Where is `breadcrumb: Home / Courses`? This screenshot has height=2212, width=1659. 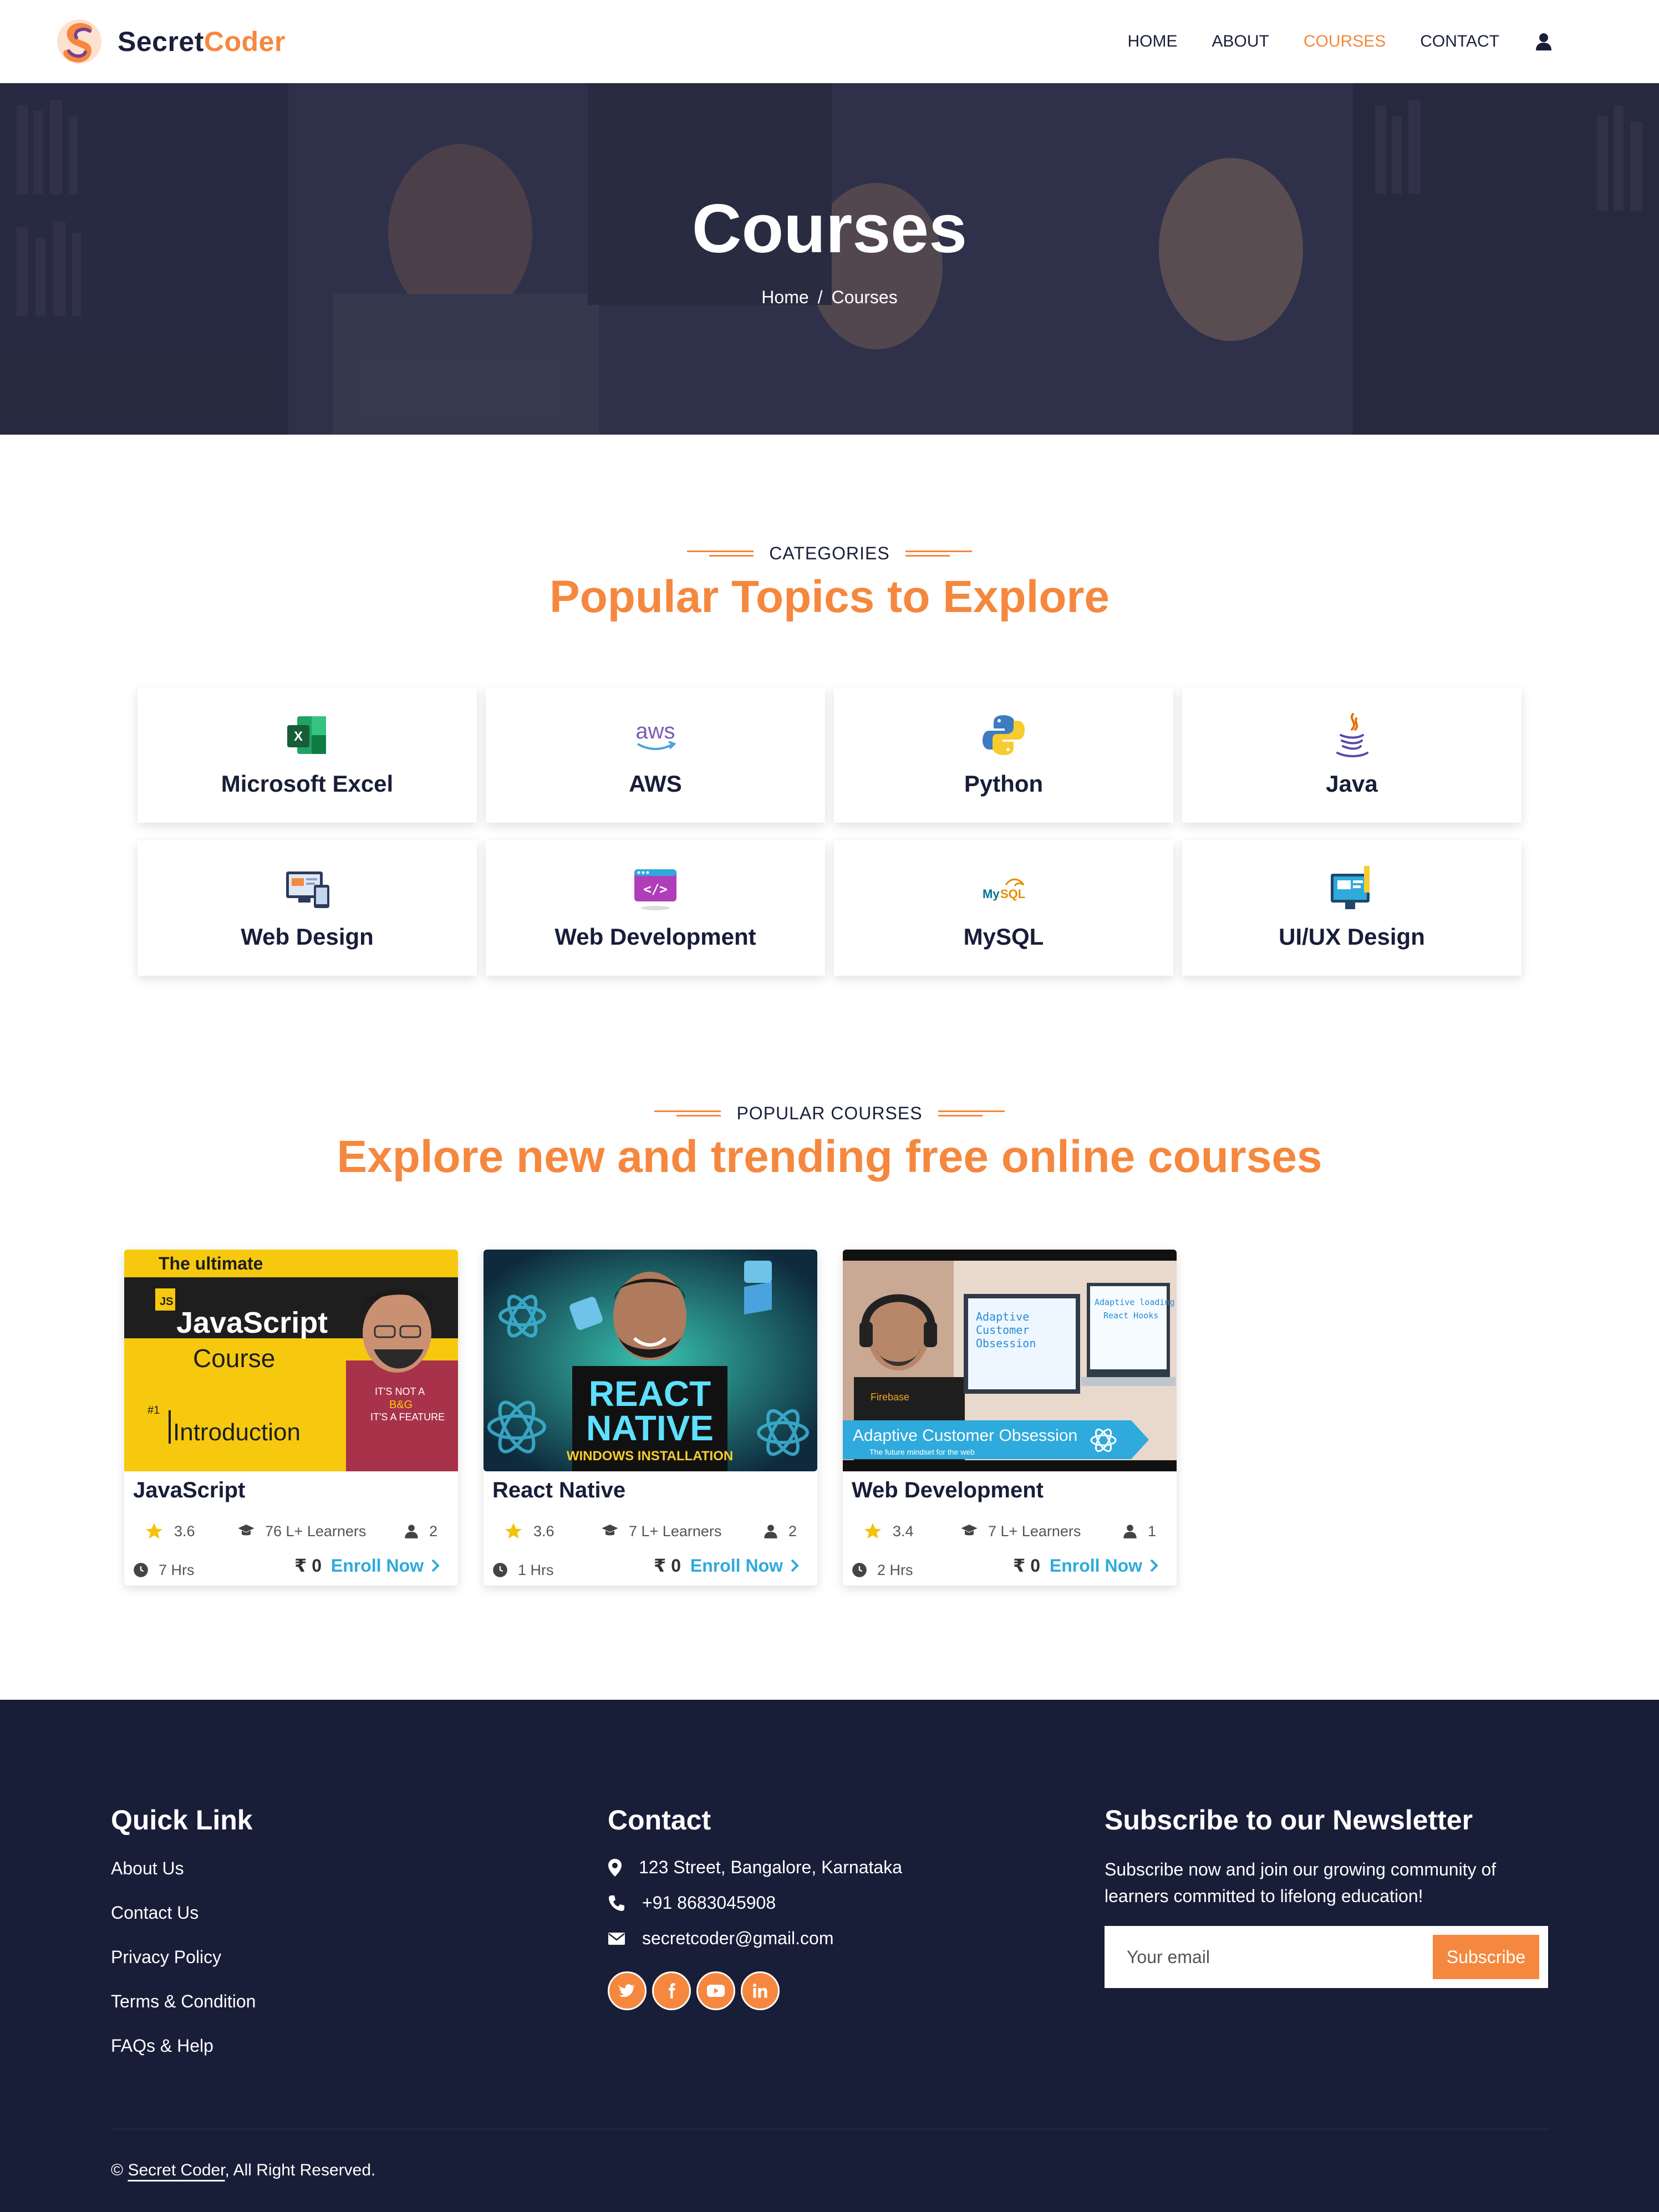
breadcrumb: Home / Courses is located at coordinates (829, 297).